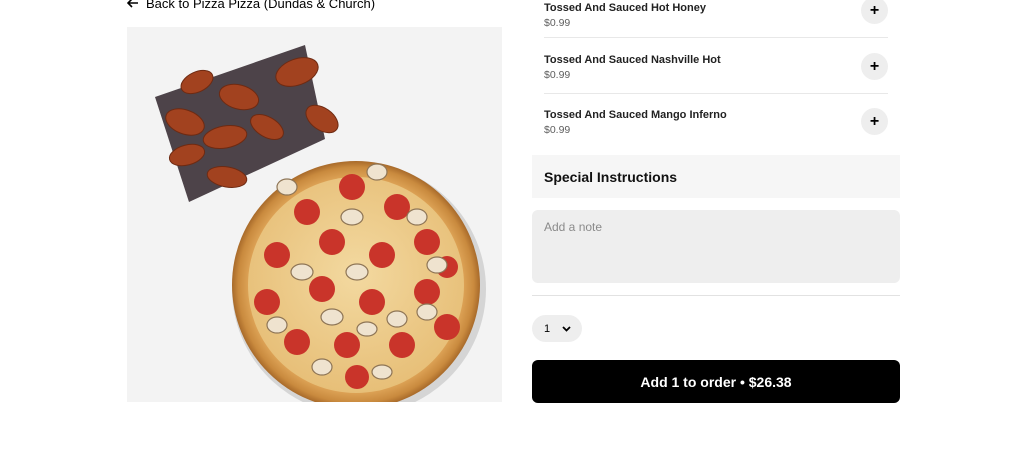 This screenshot has height=475, width=1024. Describe the element at coordinates (716, 295) in the screenshot. I see `divider` at that location.